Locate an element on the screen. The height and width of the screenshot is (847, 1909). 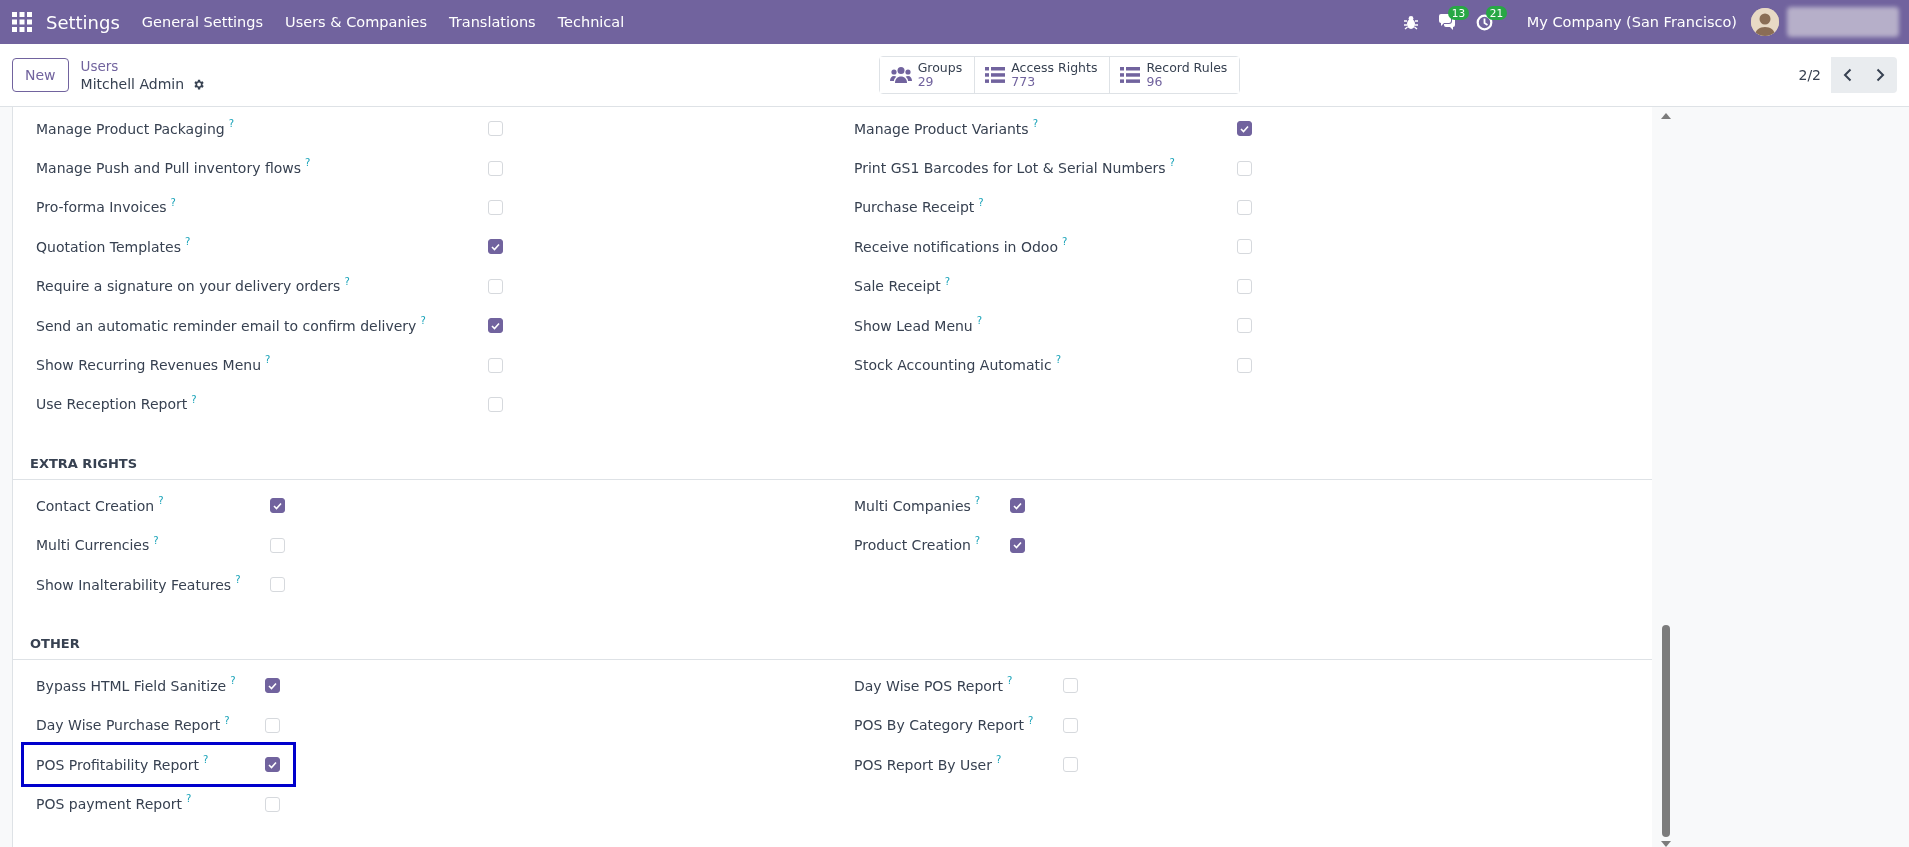
menu-item: Technical is located at coordinates (591, 22).